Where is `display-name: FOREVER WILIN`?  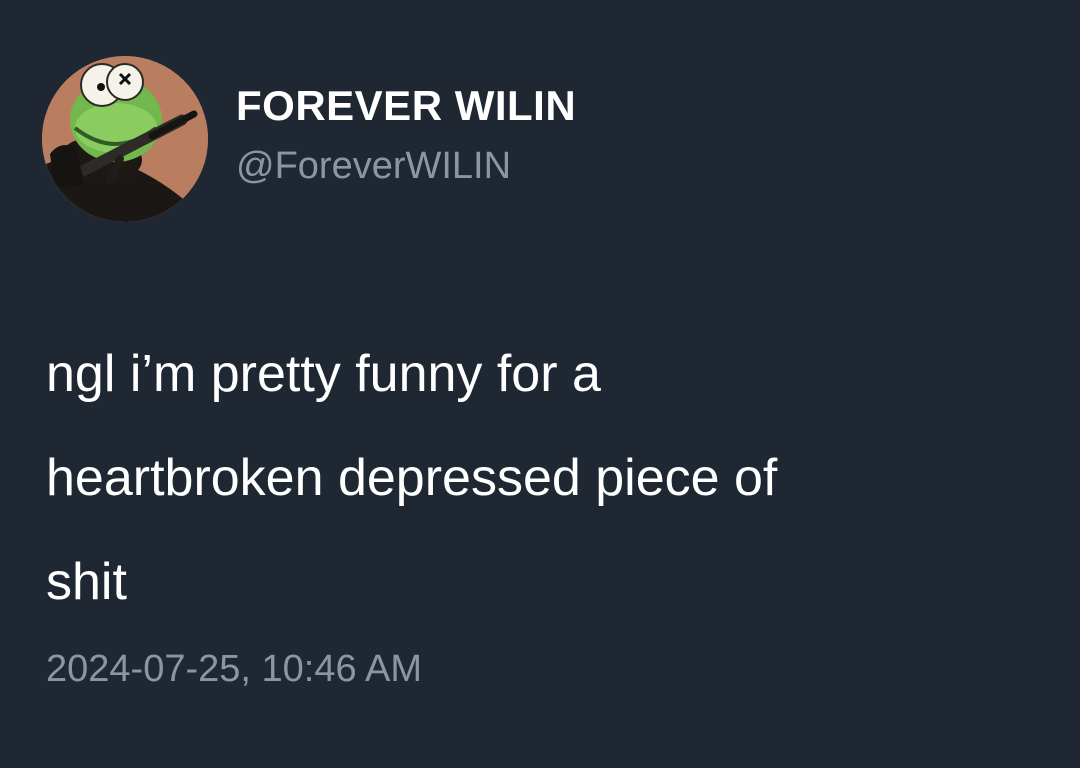
display-name: FOREVER WILIN is located at coordinates (406, 106).